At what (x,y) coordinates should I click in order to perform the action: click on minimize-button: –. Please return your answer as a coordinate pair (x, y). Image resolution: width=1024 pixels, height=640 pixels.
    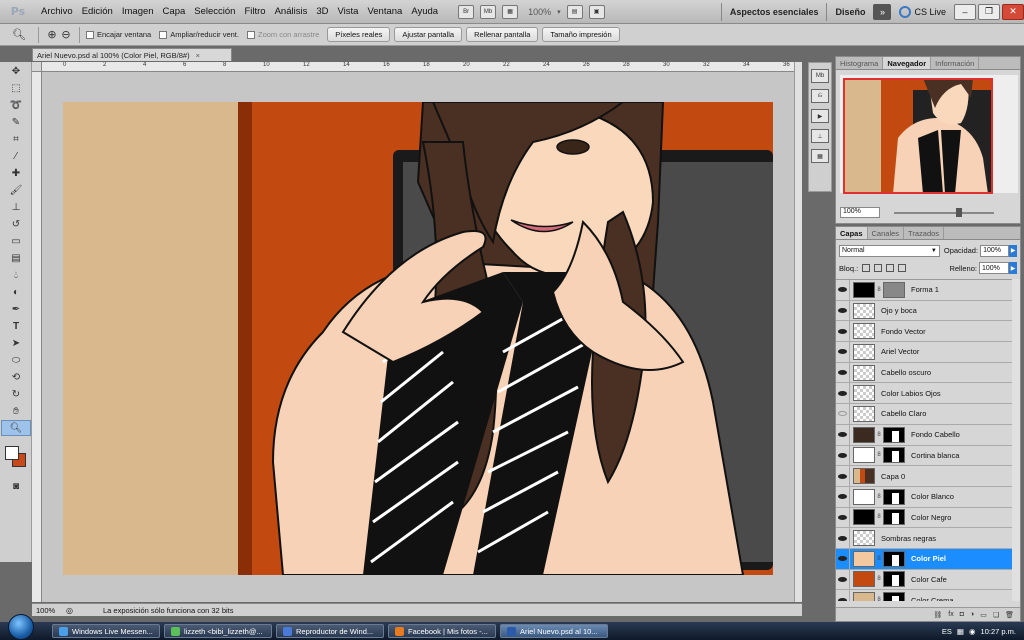
    Looking at the image, I should click on (965, 11).